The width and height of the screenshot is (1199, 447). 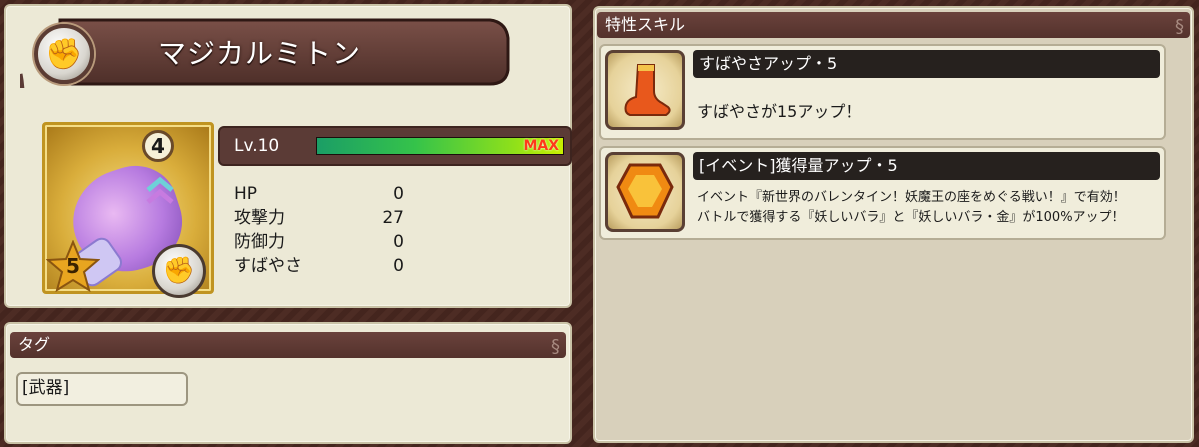 I want to click on skill-header-label: 特性スキル, so click(x=645, y=24).